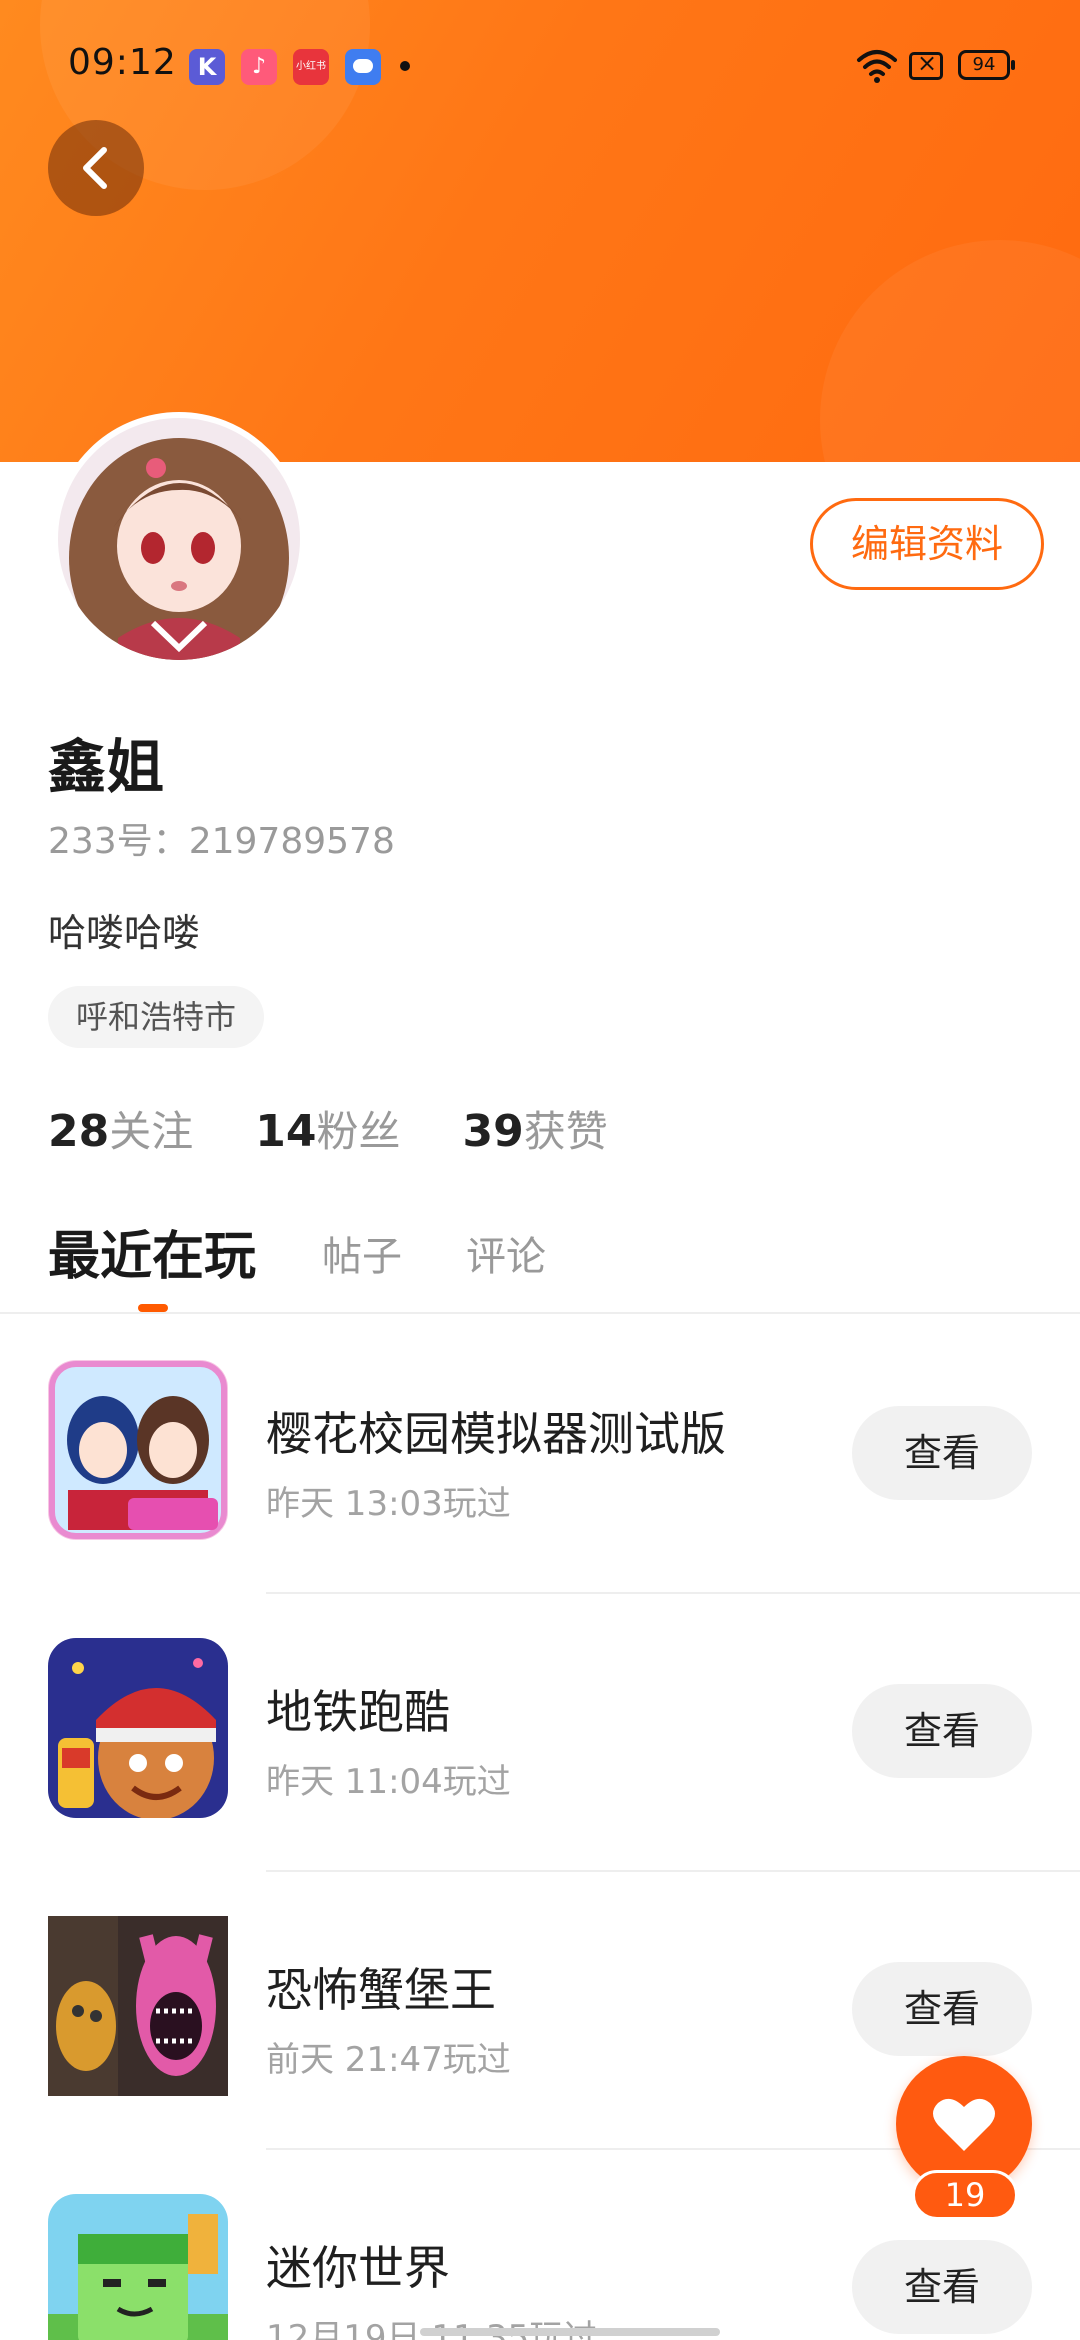 The height and width of the screenshot is (2340, 1080). What do you see at coordinates (106, 767) in the screenshot?
I see `username: 鑫姐` at bounding box center [106, 767].